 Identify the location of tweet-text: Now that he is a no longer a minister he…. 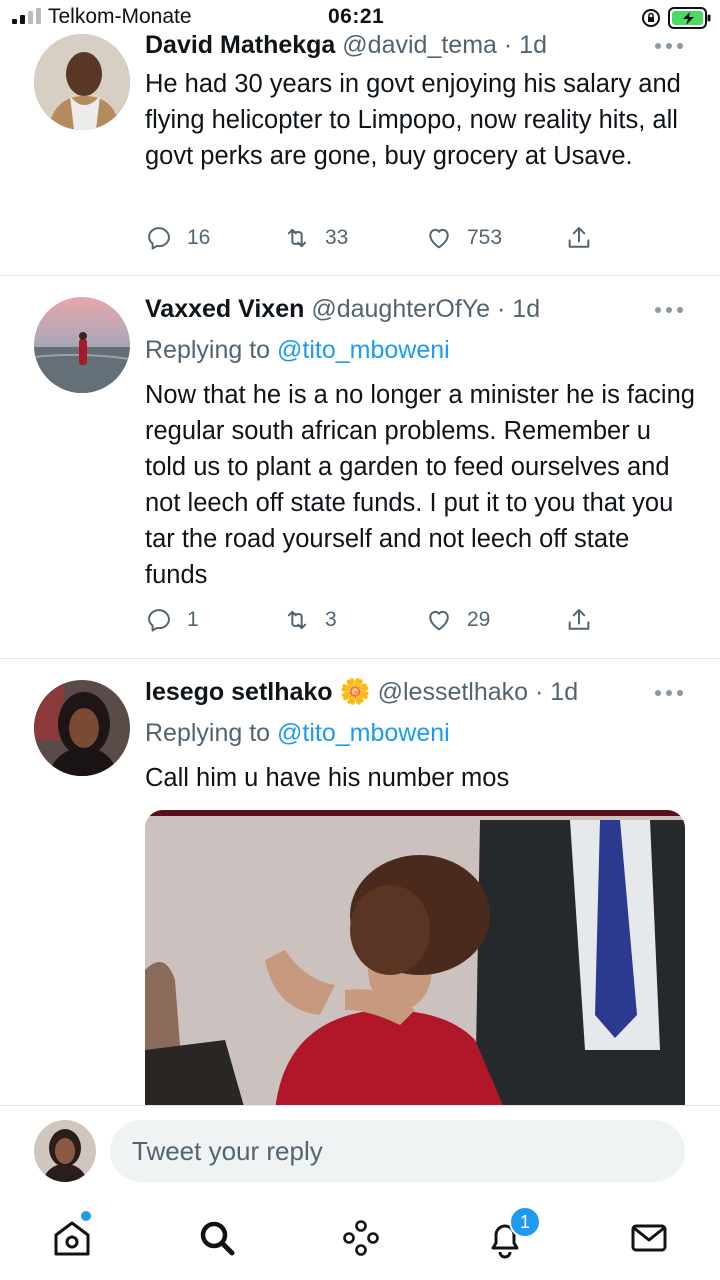
(420, 485).